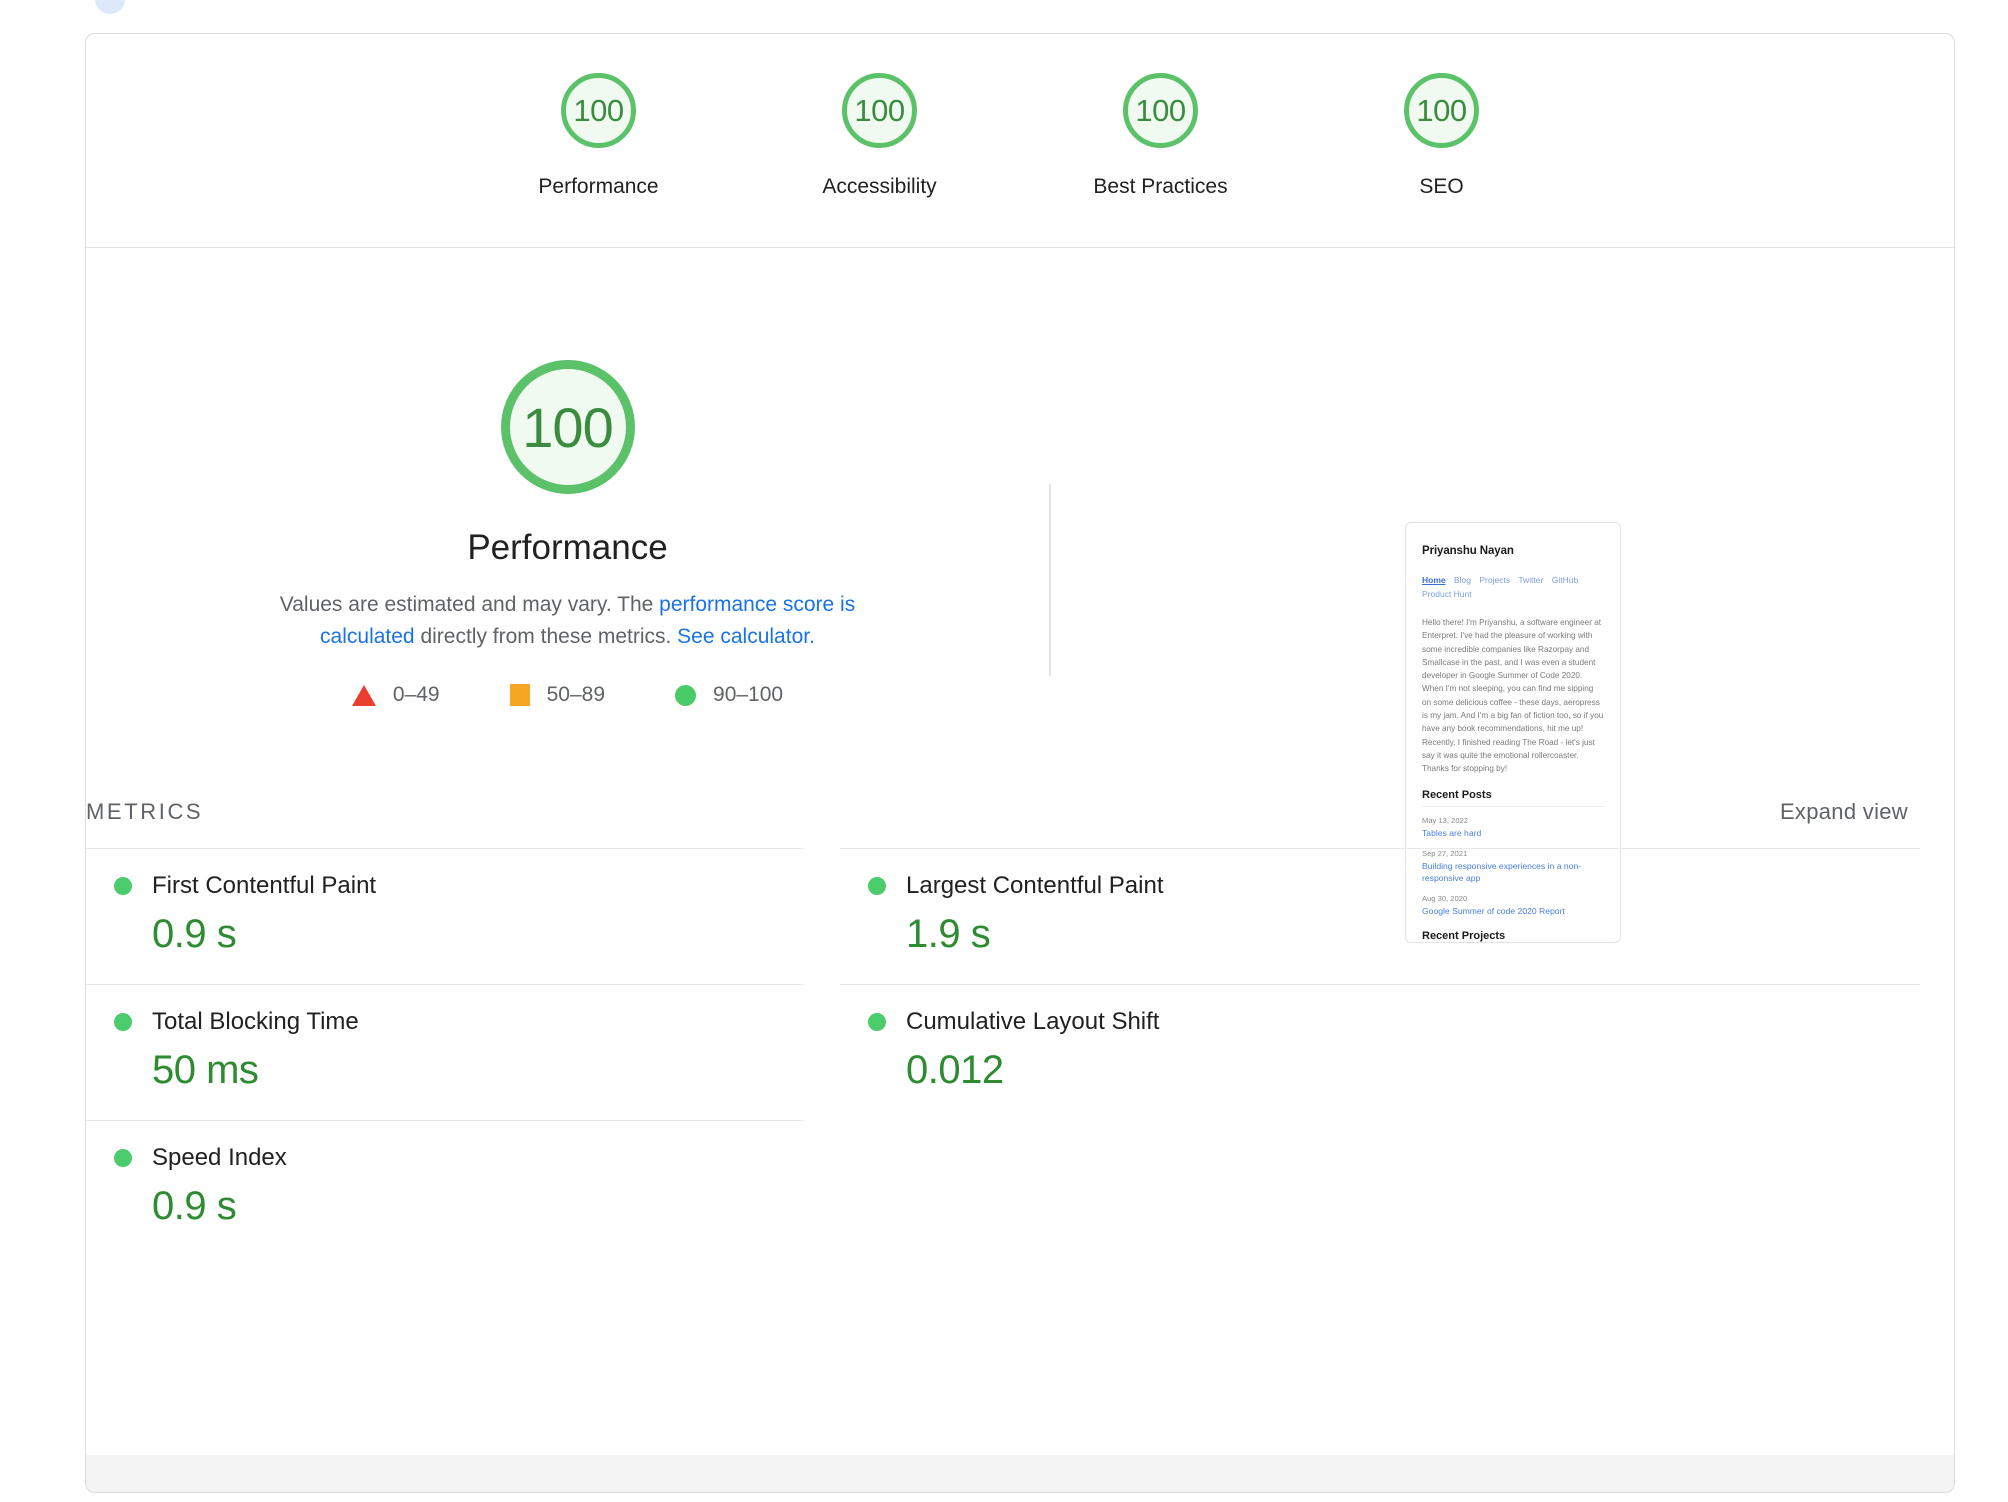  What do you see at coordinates (567, 547) in the screenshot?
I see `page-title: Performance` at bounding box center [567, 547].